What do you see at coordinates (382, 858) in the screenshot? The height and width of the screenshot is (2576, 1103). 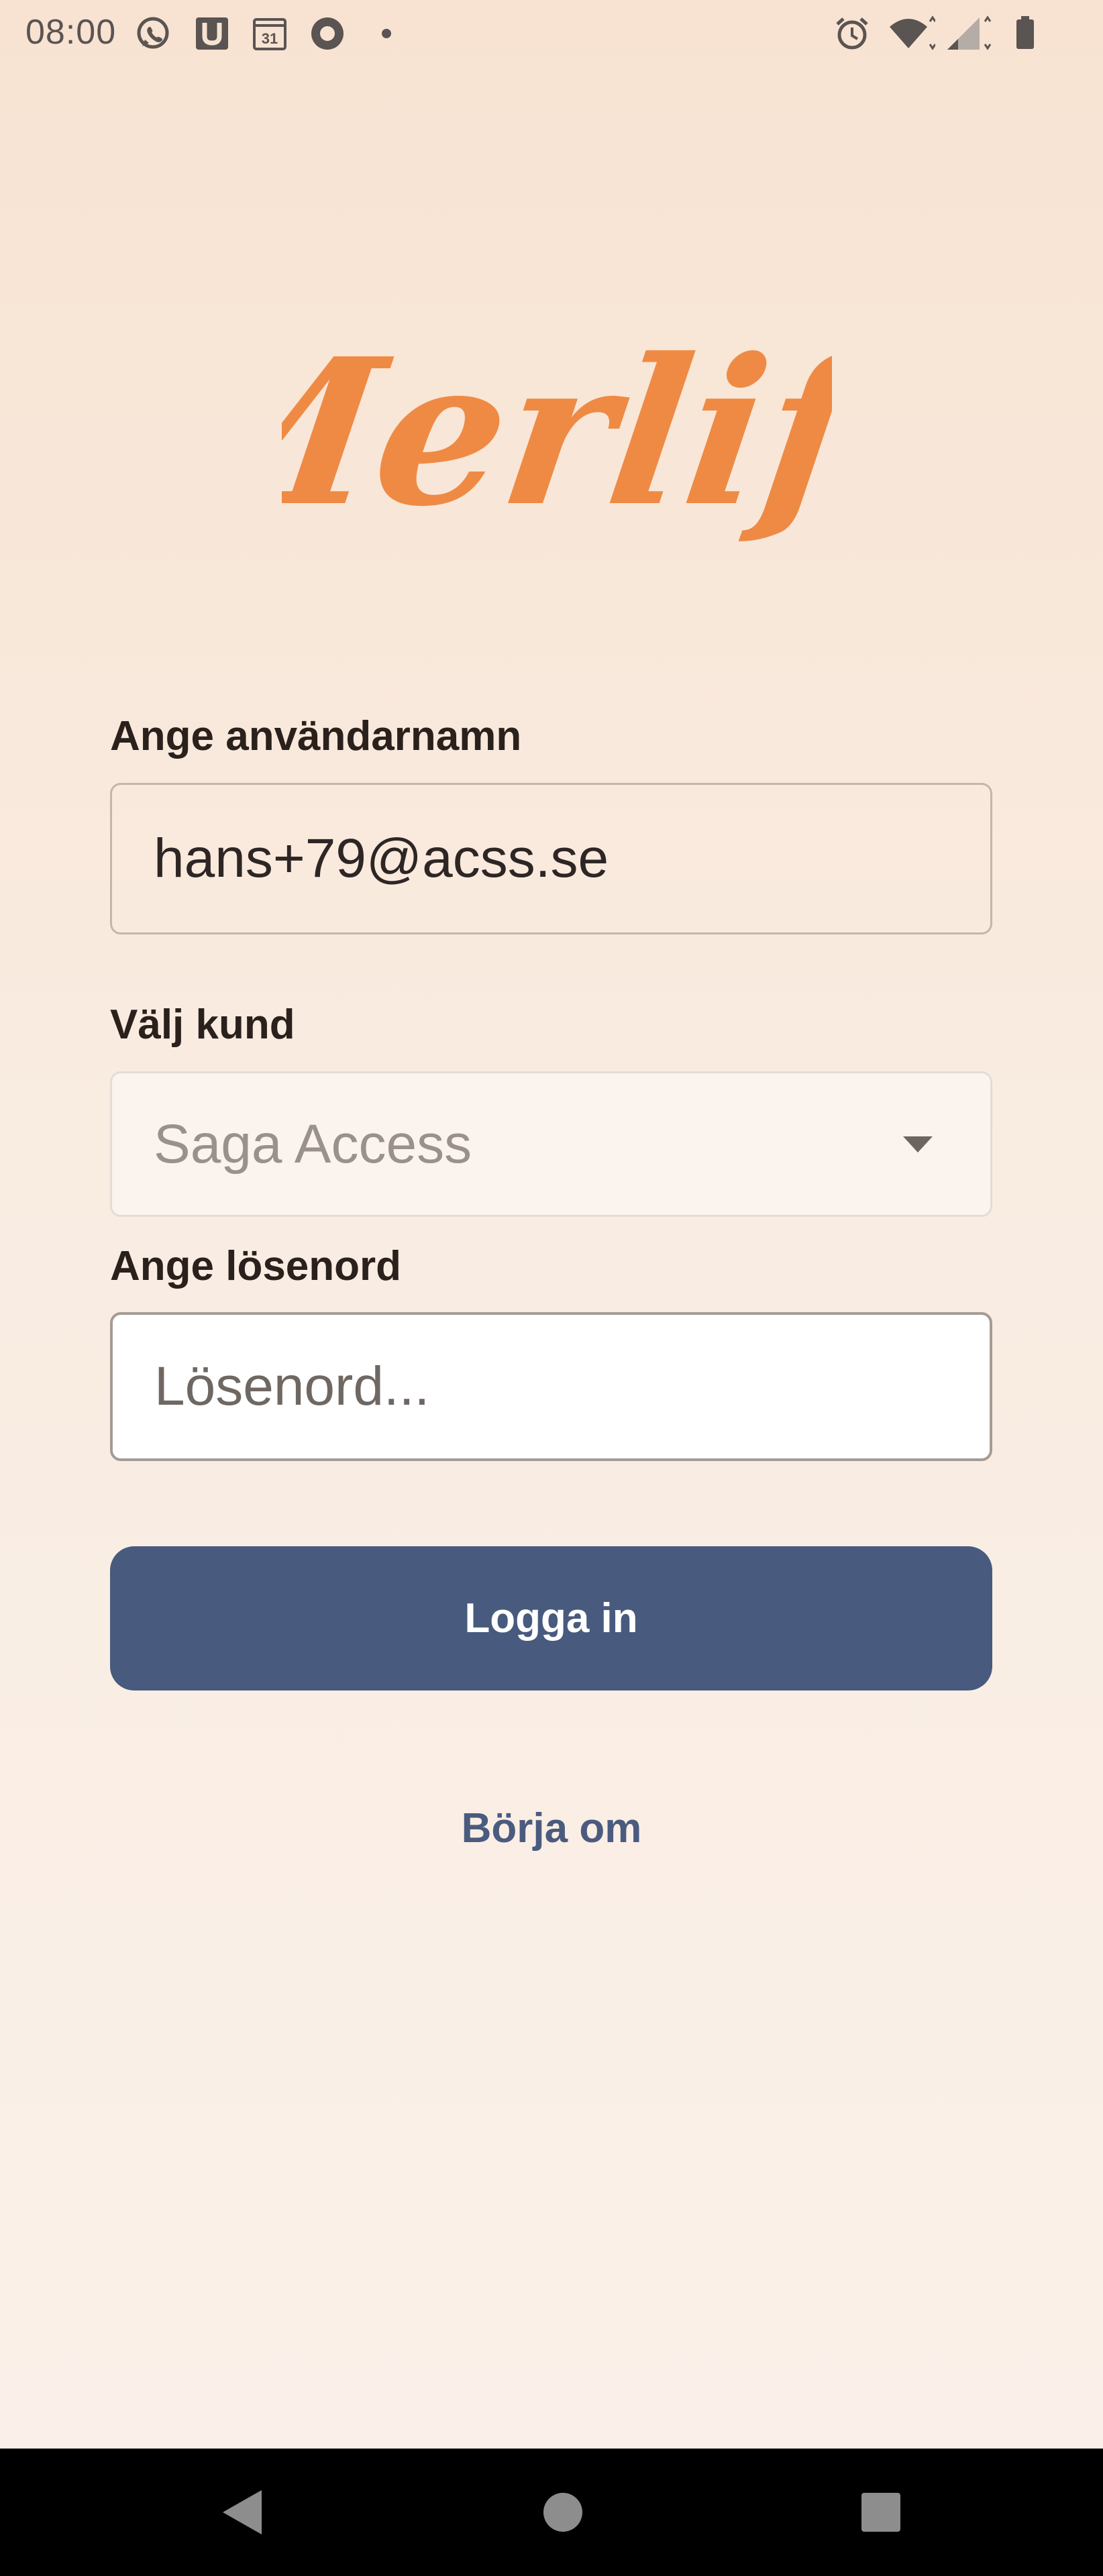 I see `username-value: hans+79@acss.se` at bounding box center [382, 858].